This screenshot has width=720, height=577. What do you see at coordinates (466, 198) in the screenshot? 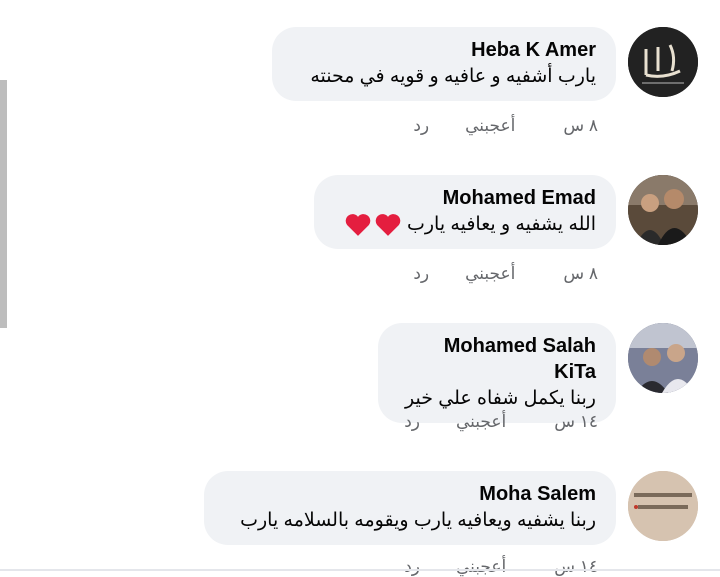
I see `comment-author: Mohamed Emad` at bounding box center [466, 198].